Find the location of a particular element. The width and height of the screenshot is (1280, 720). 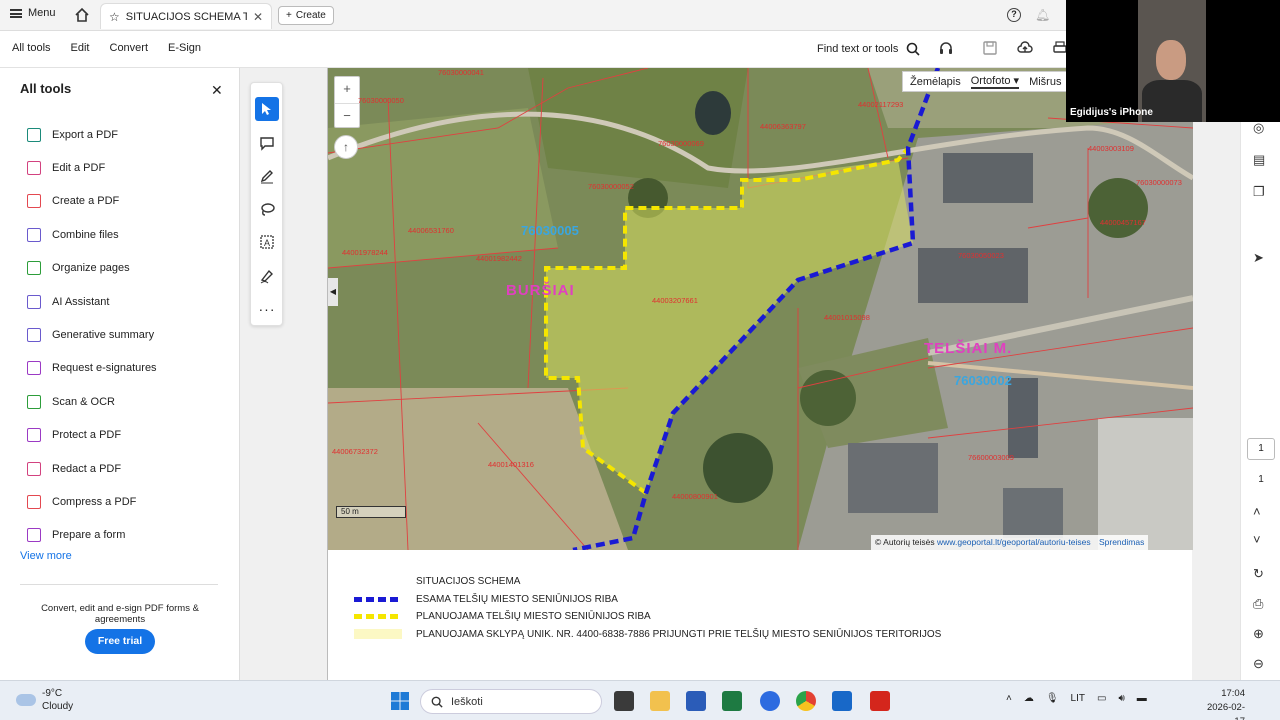

help-icon: ? is located at coordinates (1014, 15).